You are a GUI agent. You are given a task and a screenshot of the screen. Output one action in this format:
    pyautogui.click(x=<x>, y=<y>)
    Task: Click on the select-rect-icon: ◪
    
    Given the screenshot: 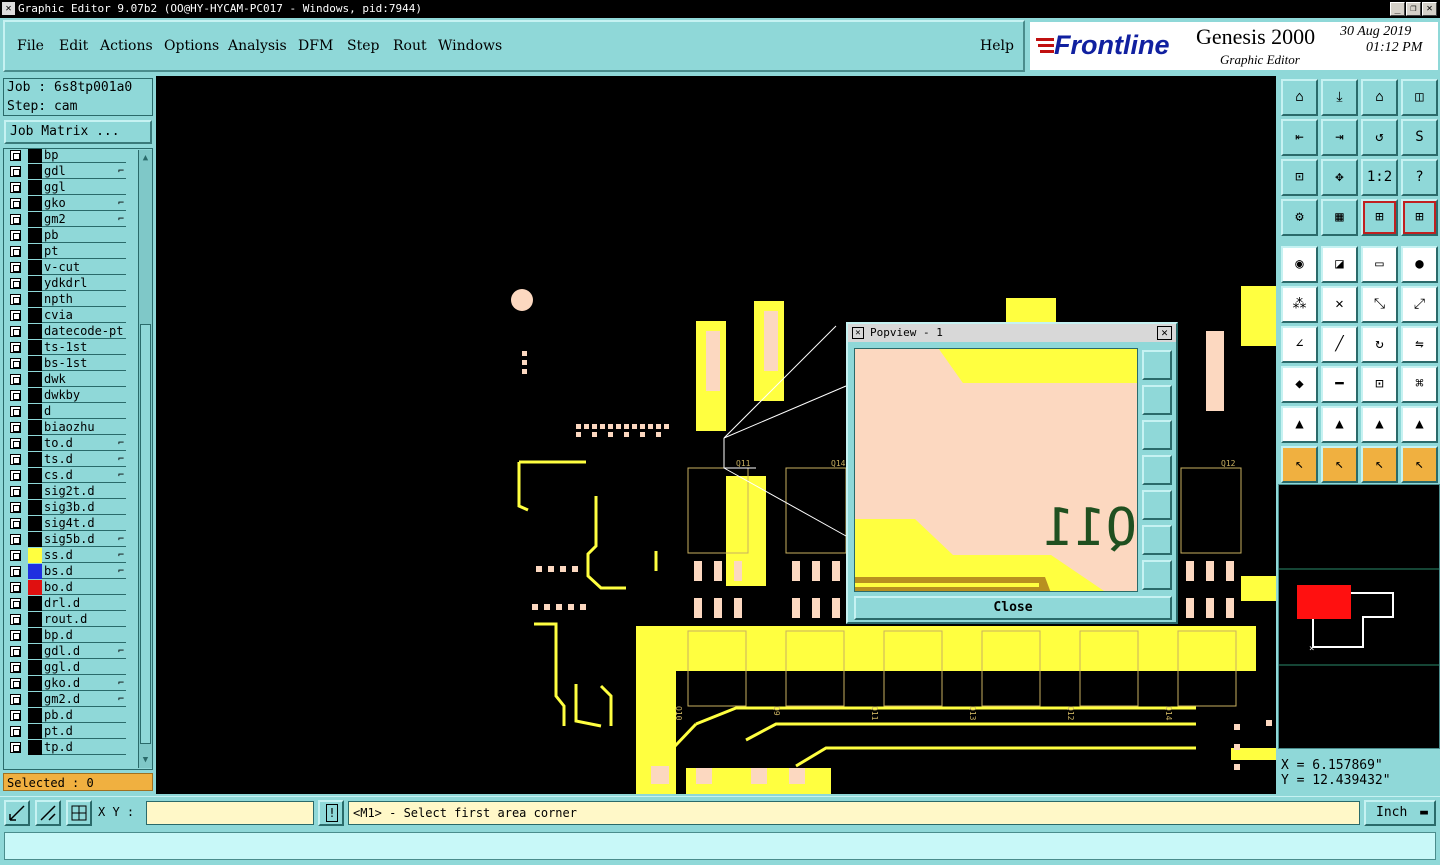 What is the action you would take?
    pyautogui.click(x=1339, y=264)
    